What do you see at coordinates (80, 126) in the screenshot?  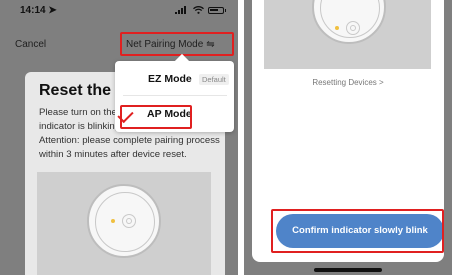 I see `instruction-line: indicator is blinking` at bounding box center [80, 126].